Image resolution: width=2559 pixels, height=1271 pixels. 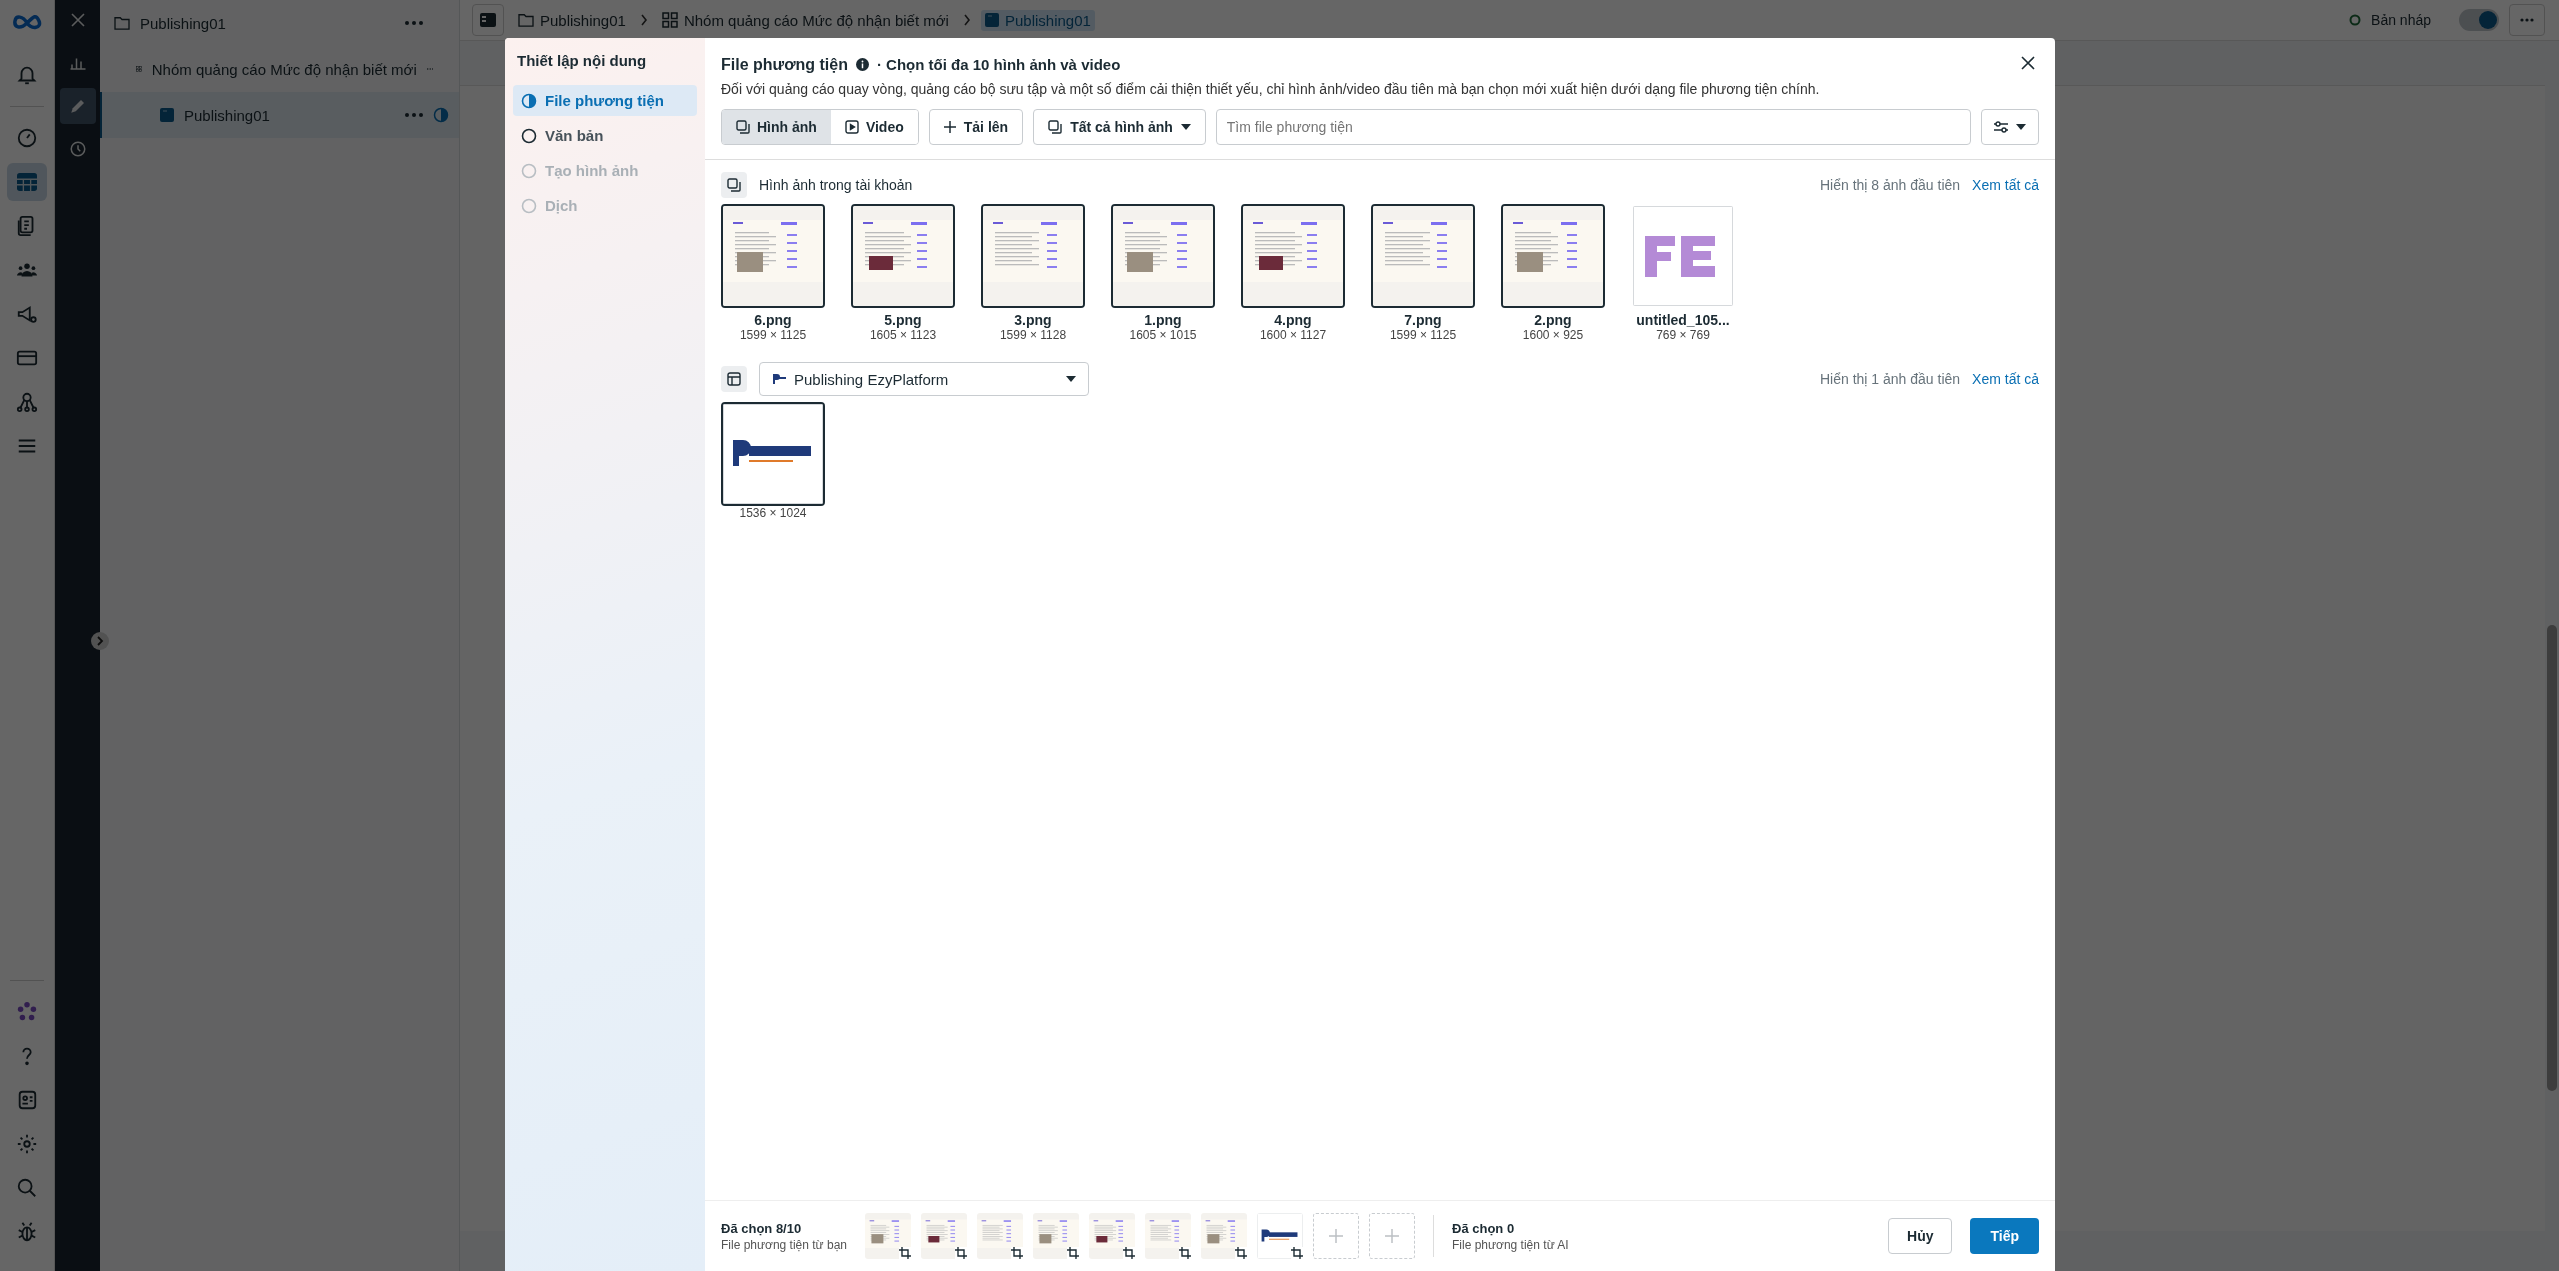 I want to click on dialog-title: File phương tiện, so click(x=784, y=64).